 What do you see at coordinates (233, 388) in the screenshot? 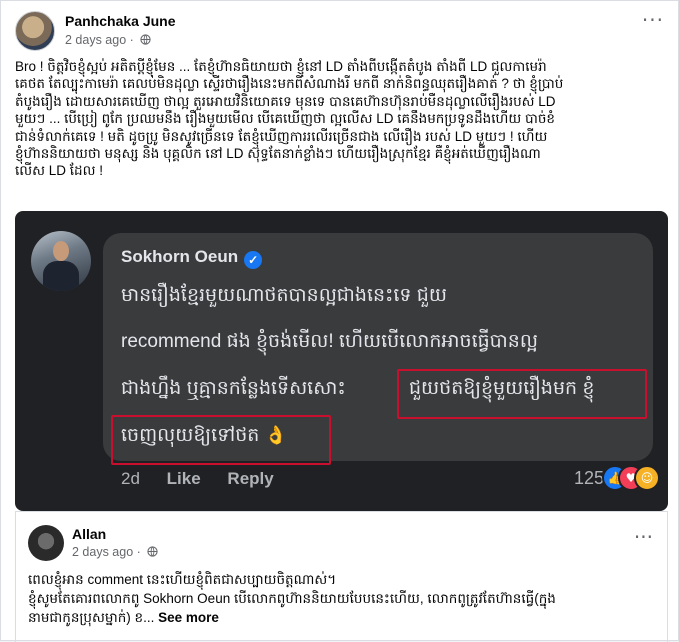
I see `comment-line: ជាងហ្នឹង ឬគ្មានកន្លែងទើសសោះ` at bounding box center [233, 388].